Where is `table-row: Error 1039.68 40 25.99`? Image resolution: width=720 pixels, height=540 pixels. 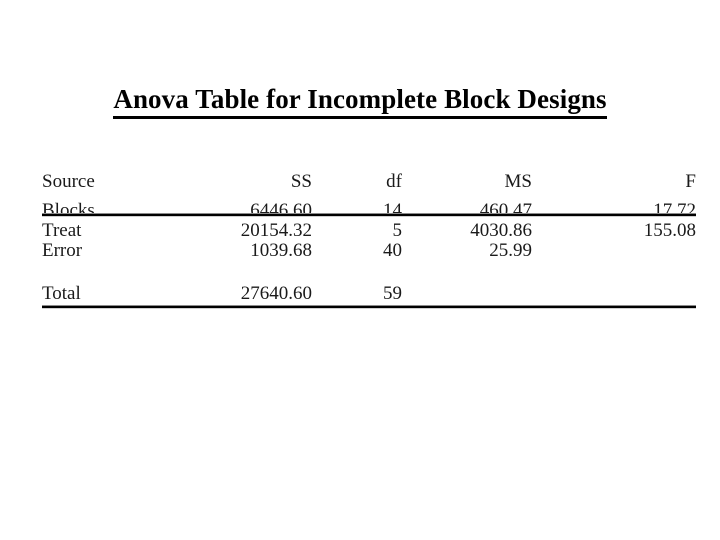 table-row: Error 1039.68 40 25.99 is located at coordinates (369, 255).